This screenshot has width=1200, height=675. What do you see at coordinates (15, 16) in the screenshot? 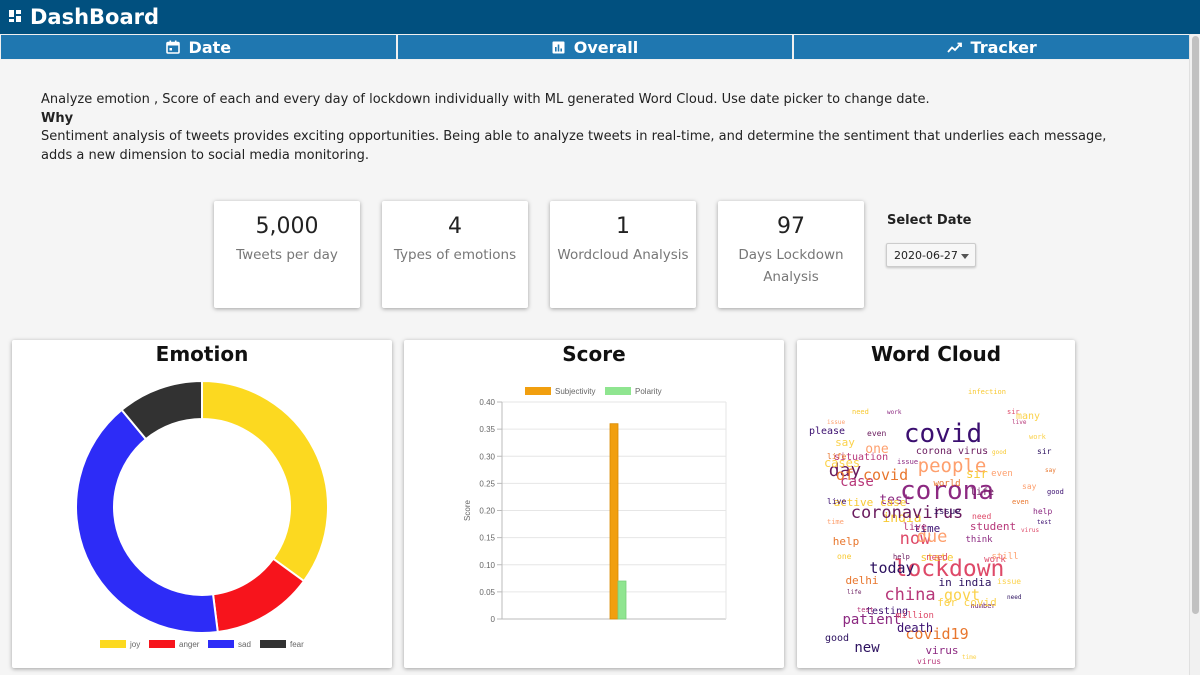
I see `dashboard-icon` at bounding box center [15, 16].